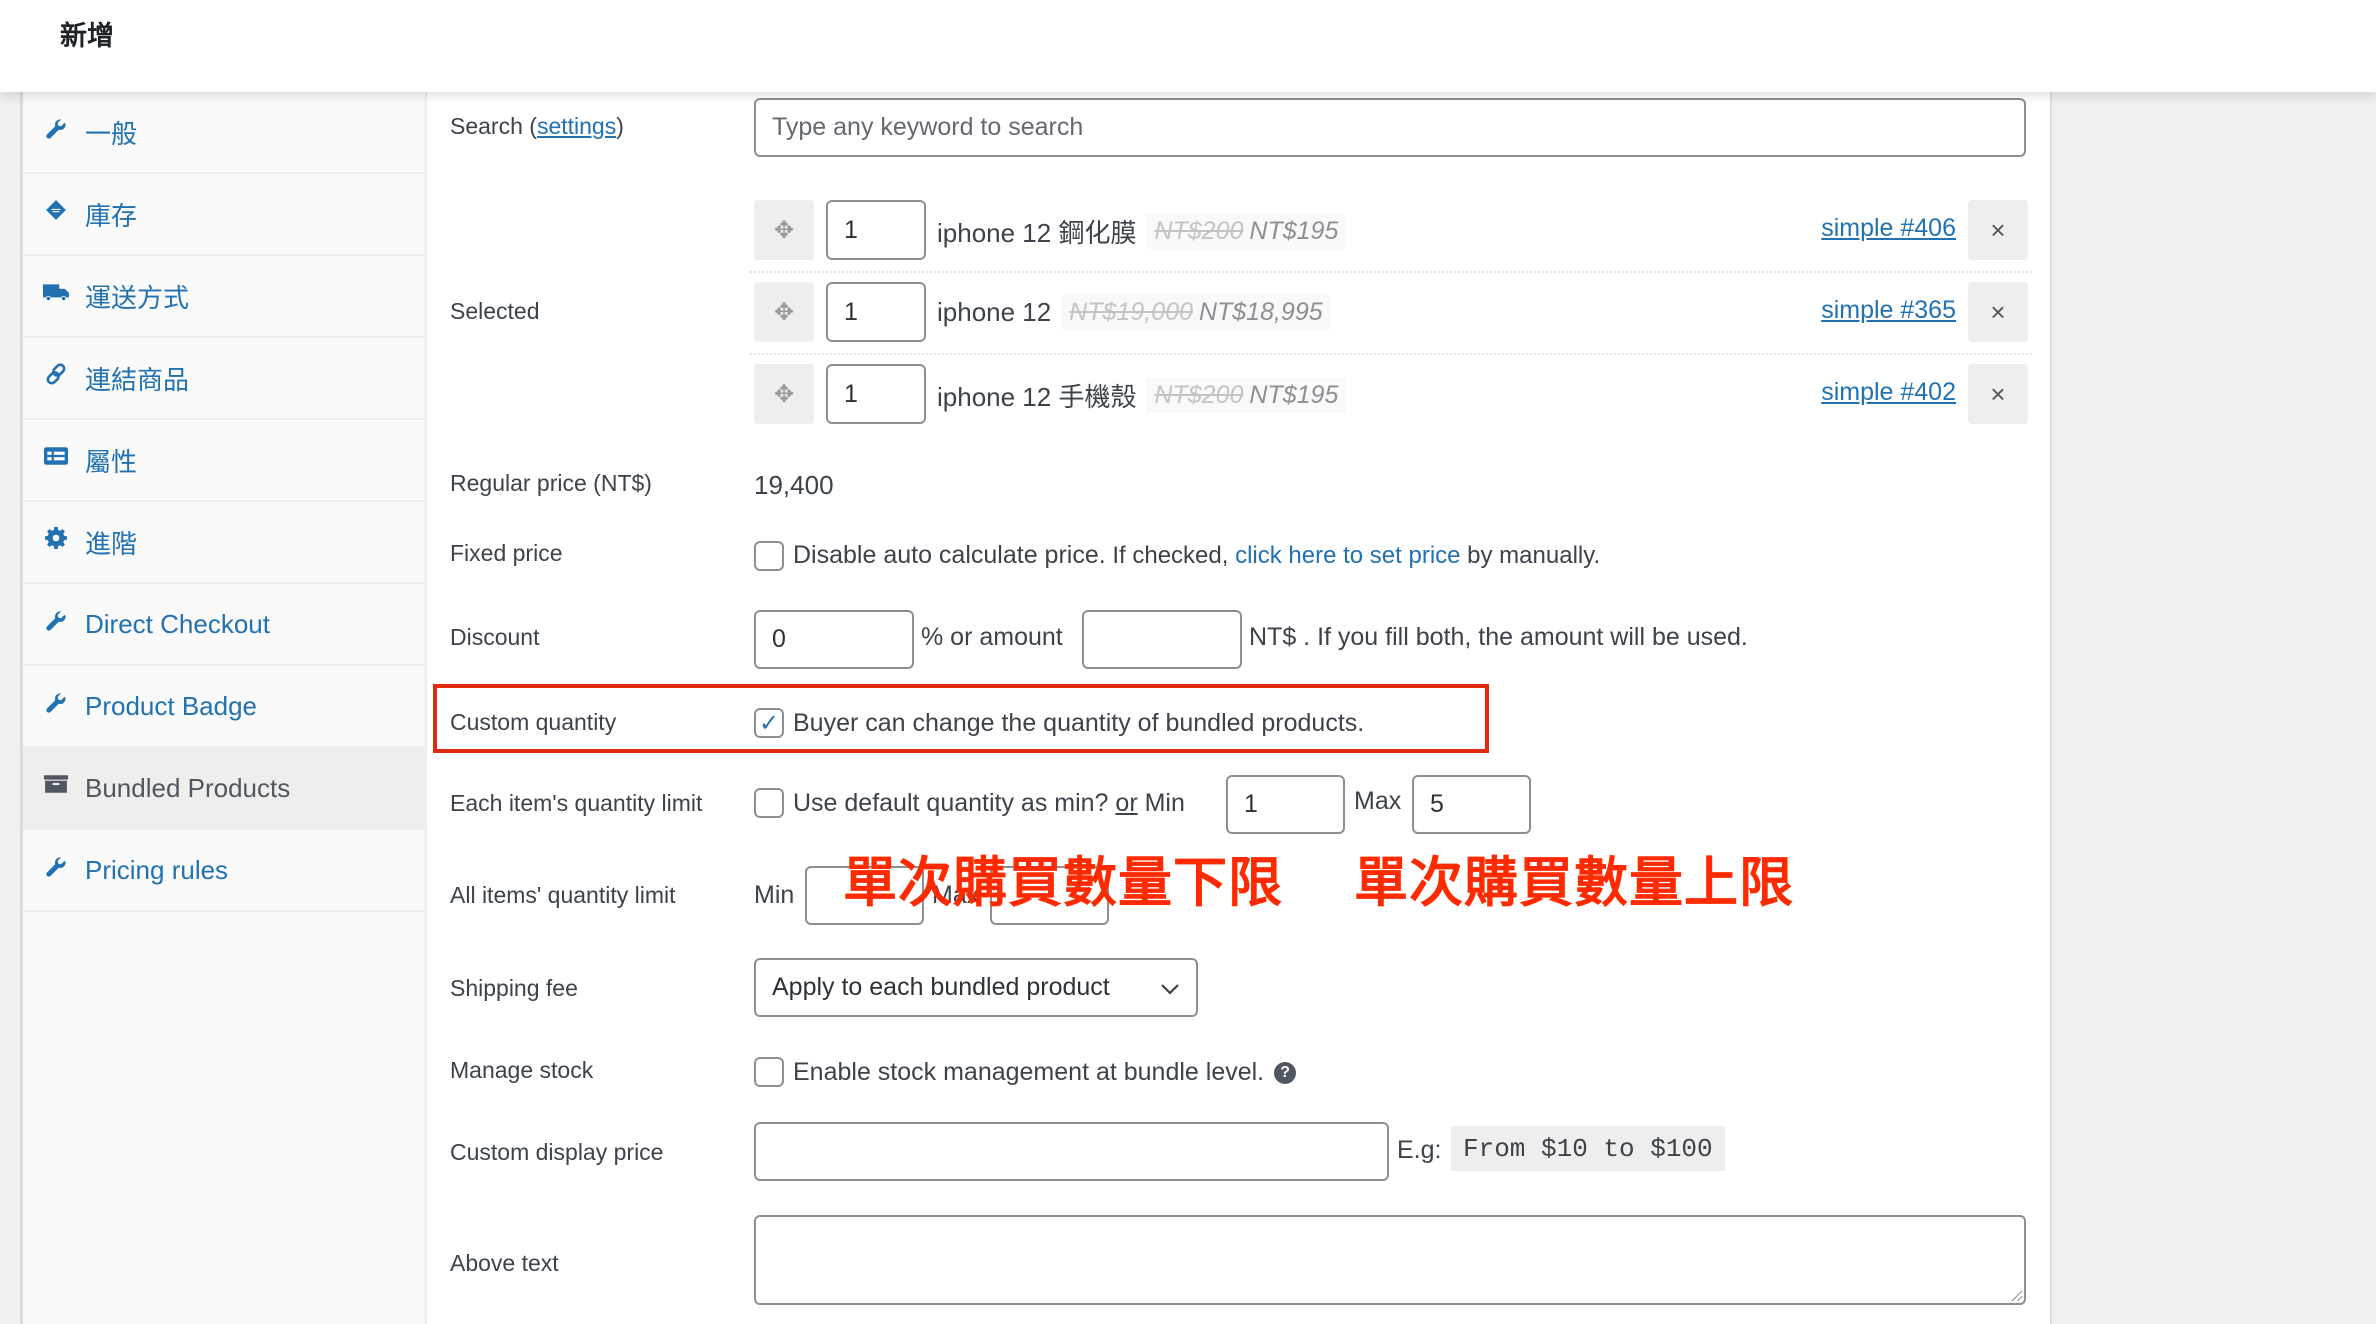  What do you see at coordinates (56, 538) in the screenshot?
I see `gear-icon` at bounding box center [56, 538].